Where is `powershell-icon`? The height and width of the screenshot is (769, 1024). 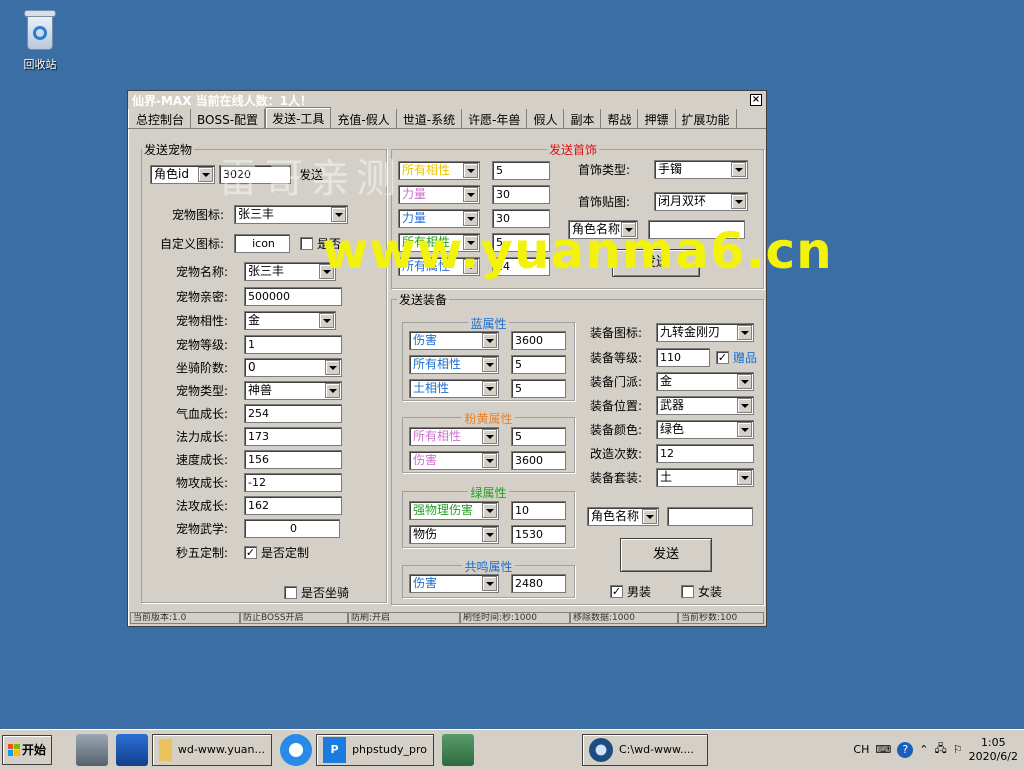
powershell-icon is located at coordinates (132, 749).